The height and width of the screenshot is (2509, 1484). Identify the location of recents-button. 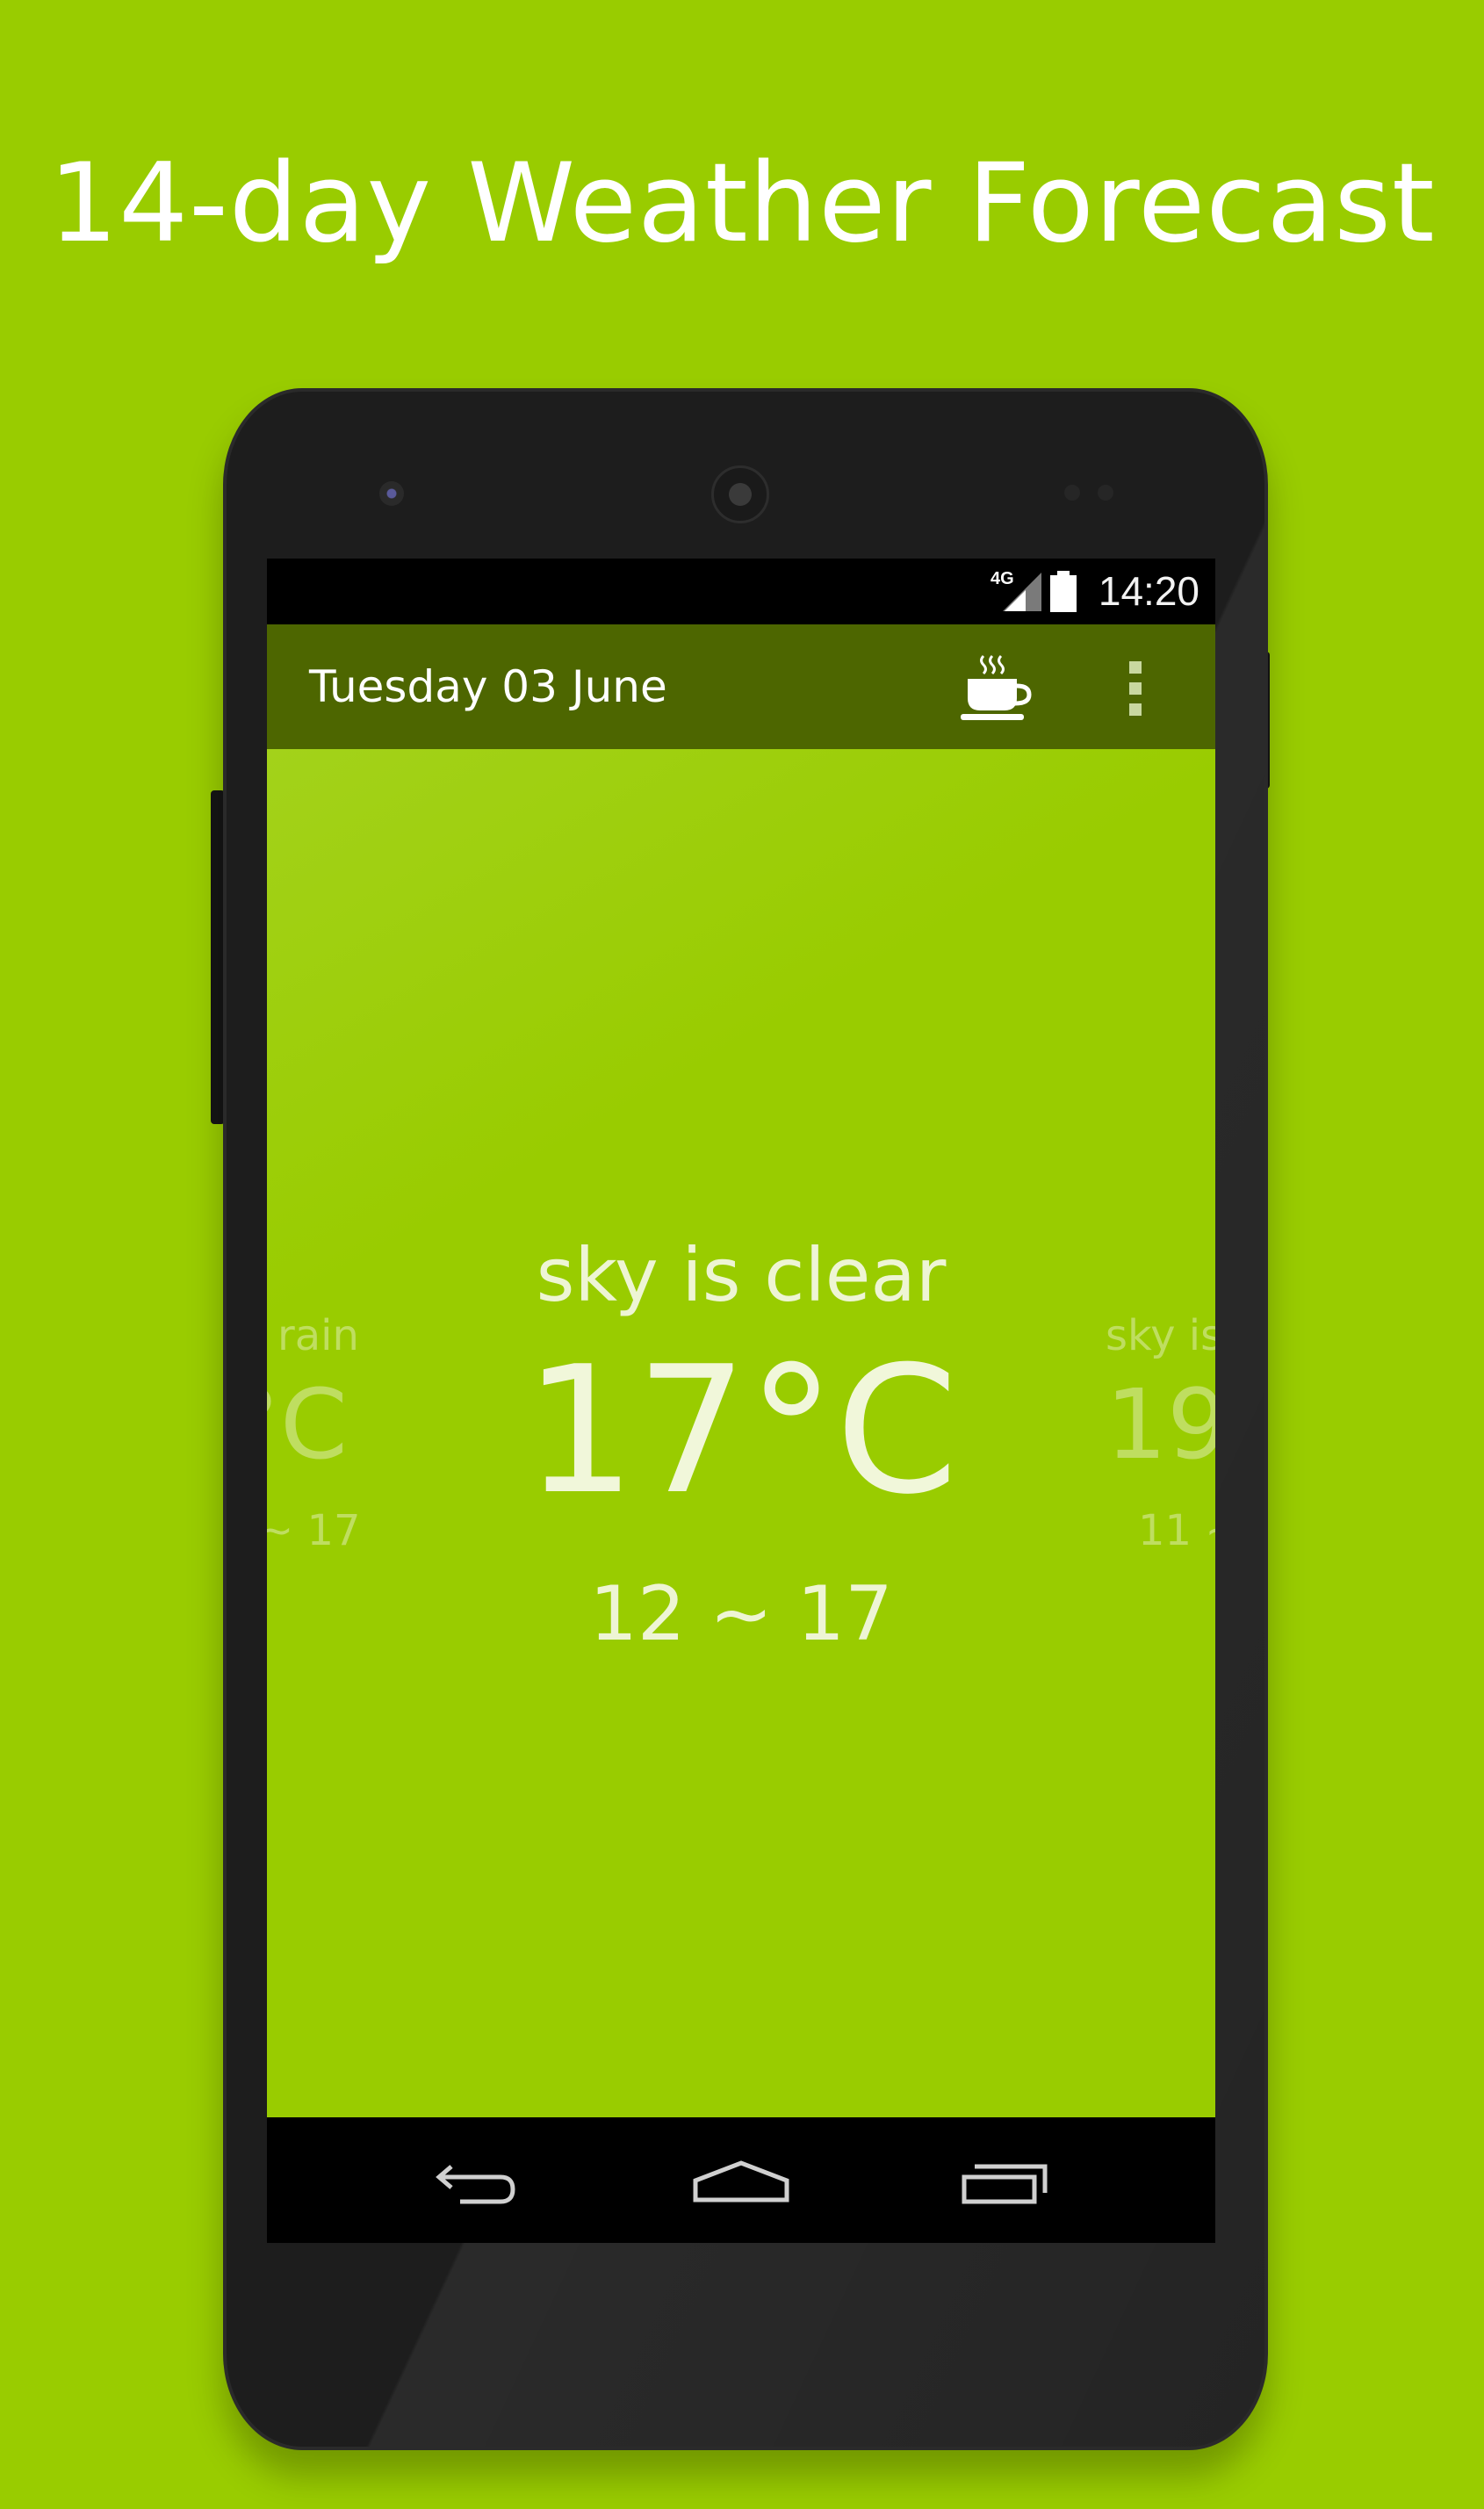
(1004, 2181).